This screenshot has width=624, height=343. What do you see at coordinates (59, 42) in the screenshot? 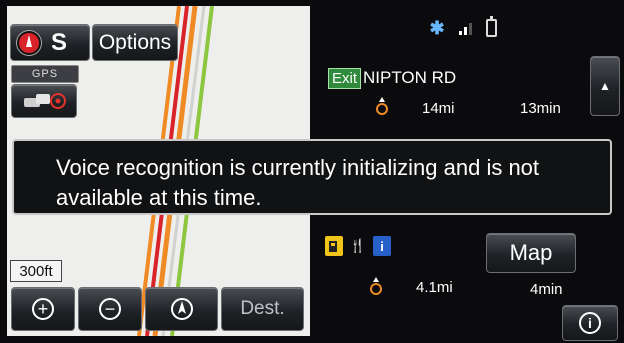
I see `heading-label: S` at bounding box center [59, 42].